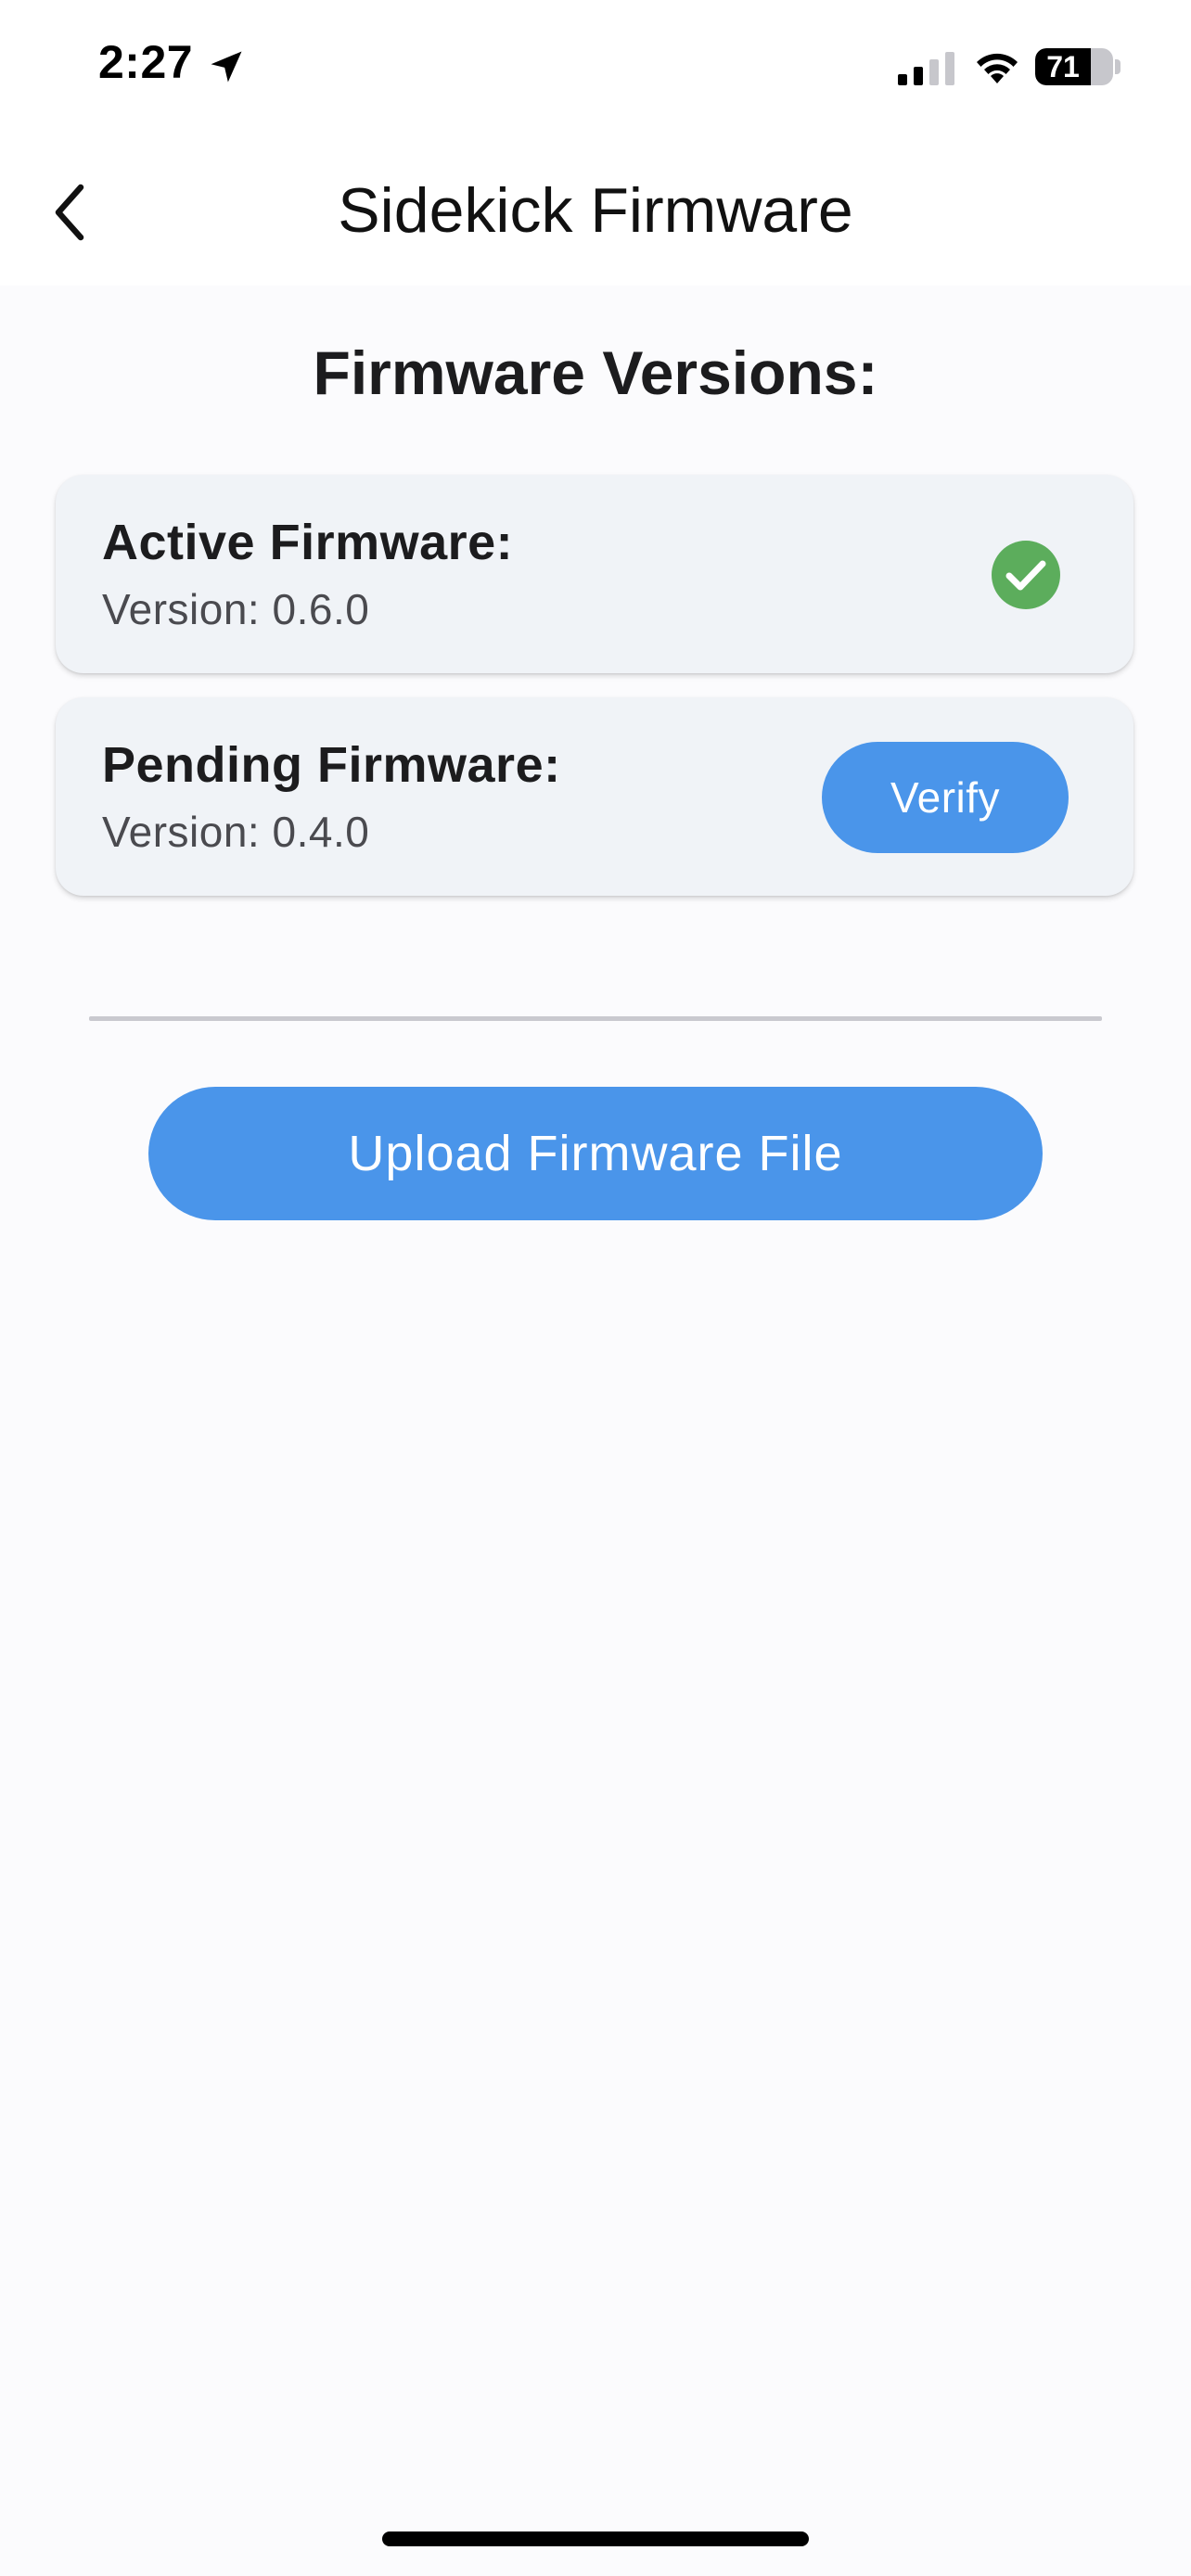  What do you see at coordinates (594, 574) in the screenshot?
I see `active-firmware-card: Active Firmware: Version: 0.6.0` at bounding box center [594, 574].